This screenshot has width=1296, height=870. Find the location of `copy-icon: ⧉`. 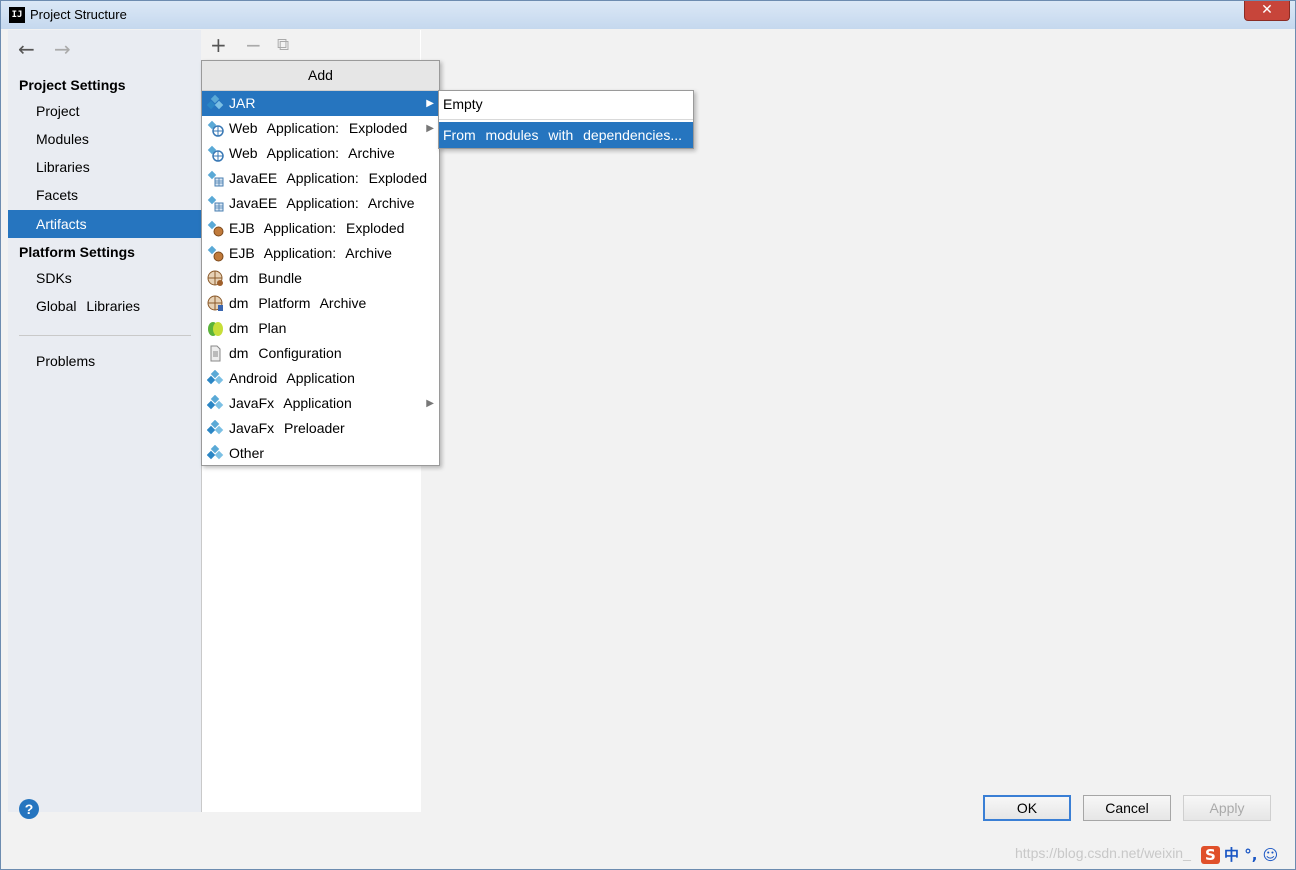

copy-icon: ⧉ is located at coordinates (283, 45).